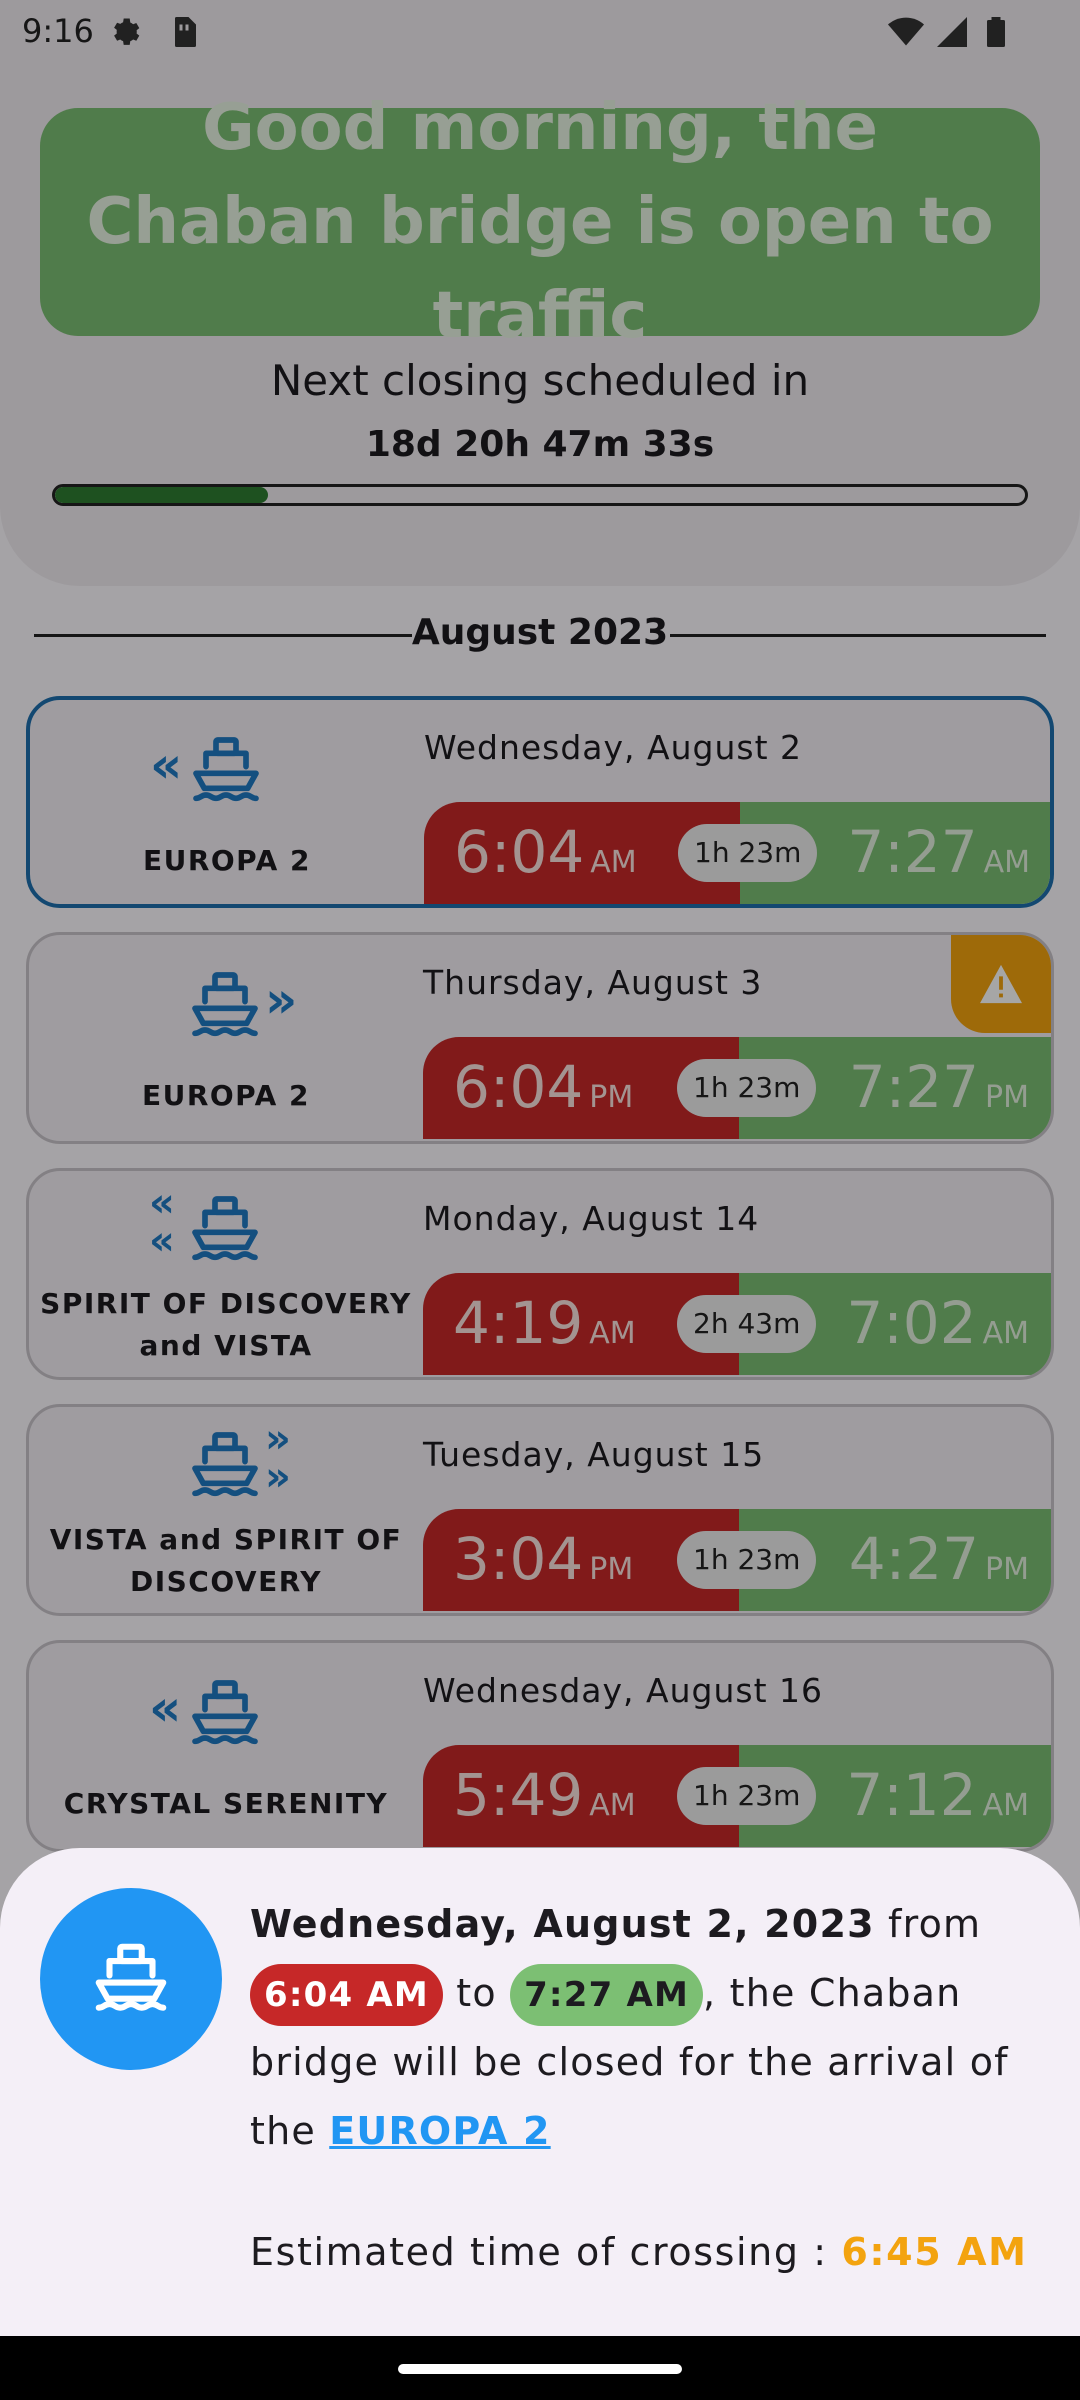  I want to click on estimated-crossing: Estimated time of crossing : 6:45 AM, so click(639, 2252).